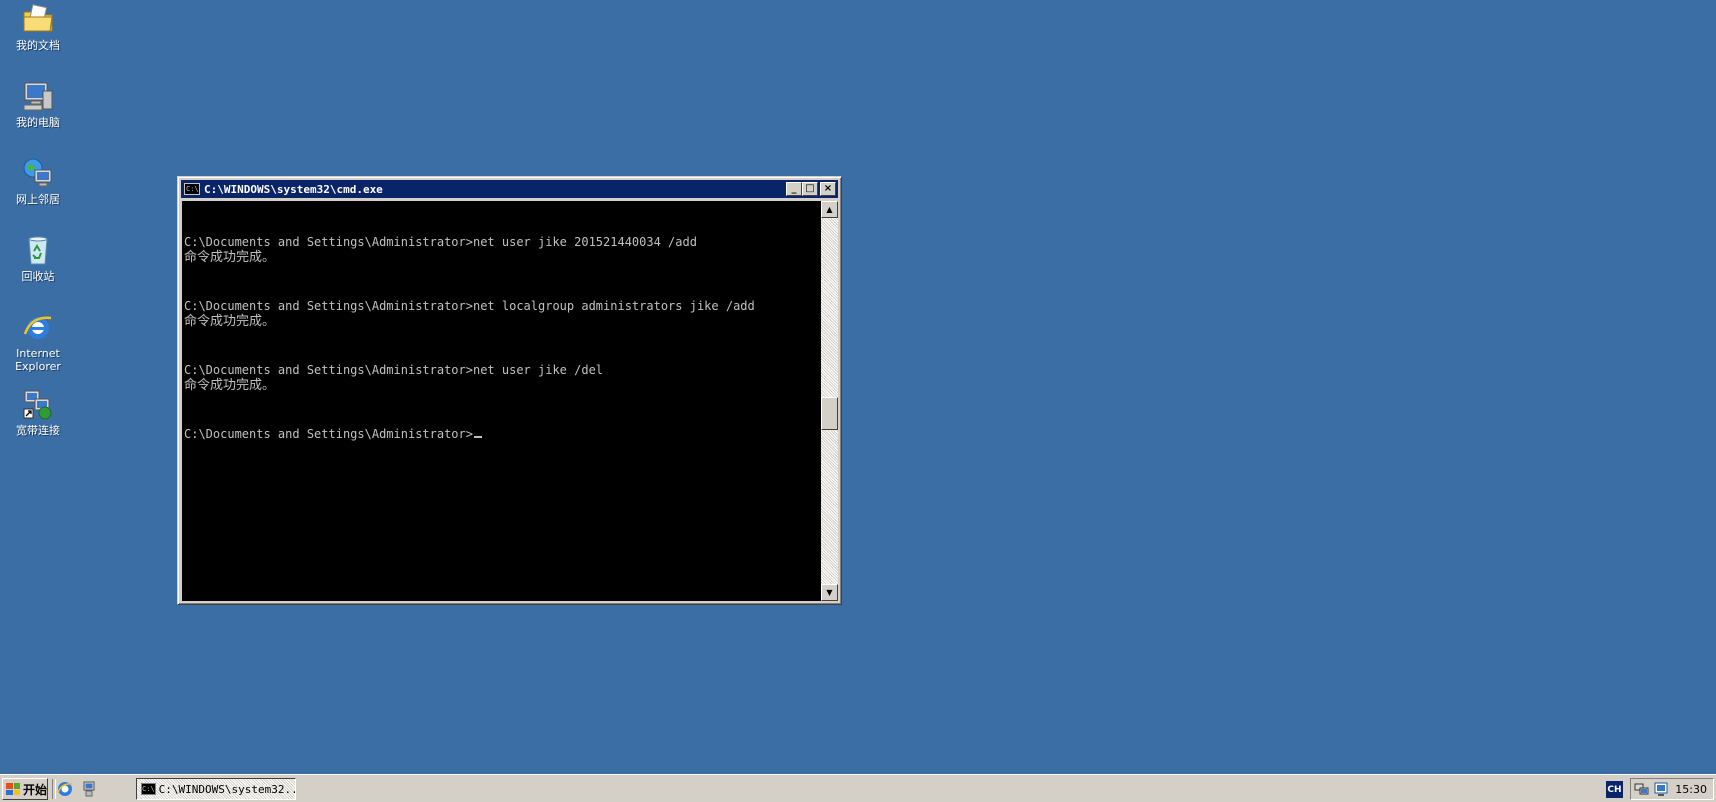 Image resolution: width=1716 pixels, height=802 pixels. Describe the element at coordinates (828, 189) in the screenshot. I see `close-button: ×` at that location.